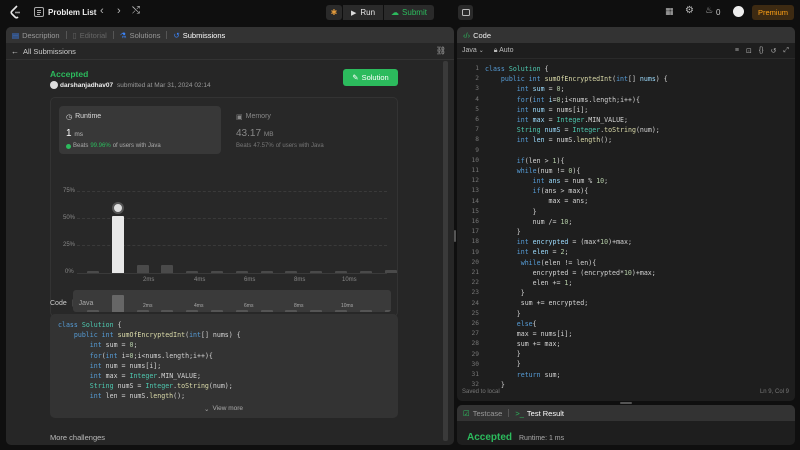 This screenshot has height=450, width=800. I want to click on bookmark-icon: ⊡, so click(749, 51).